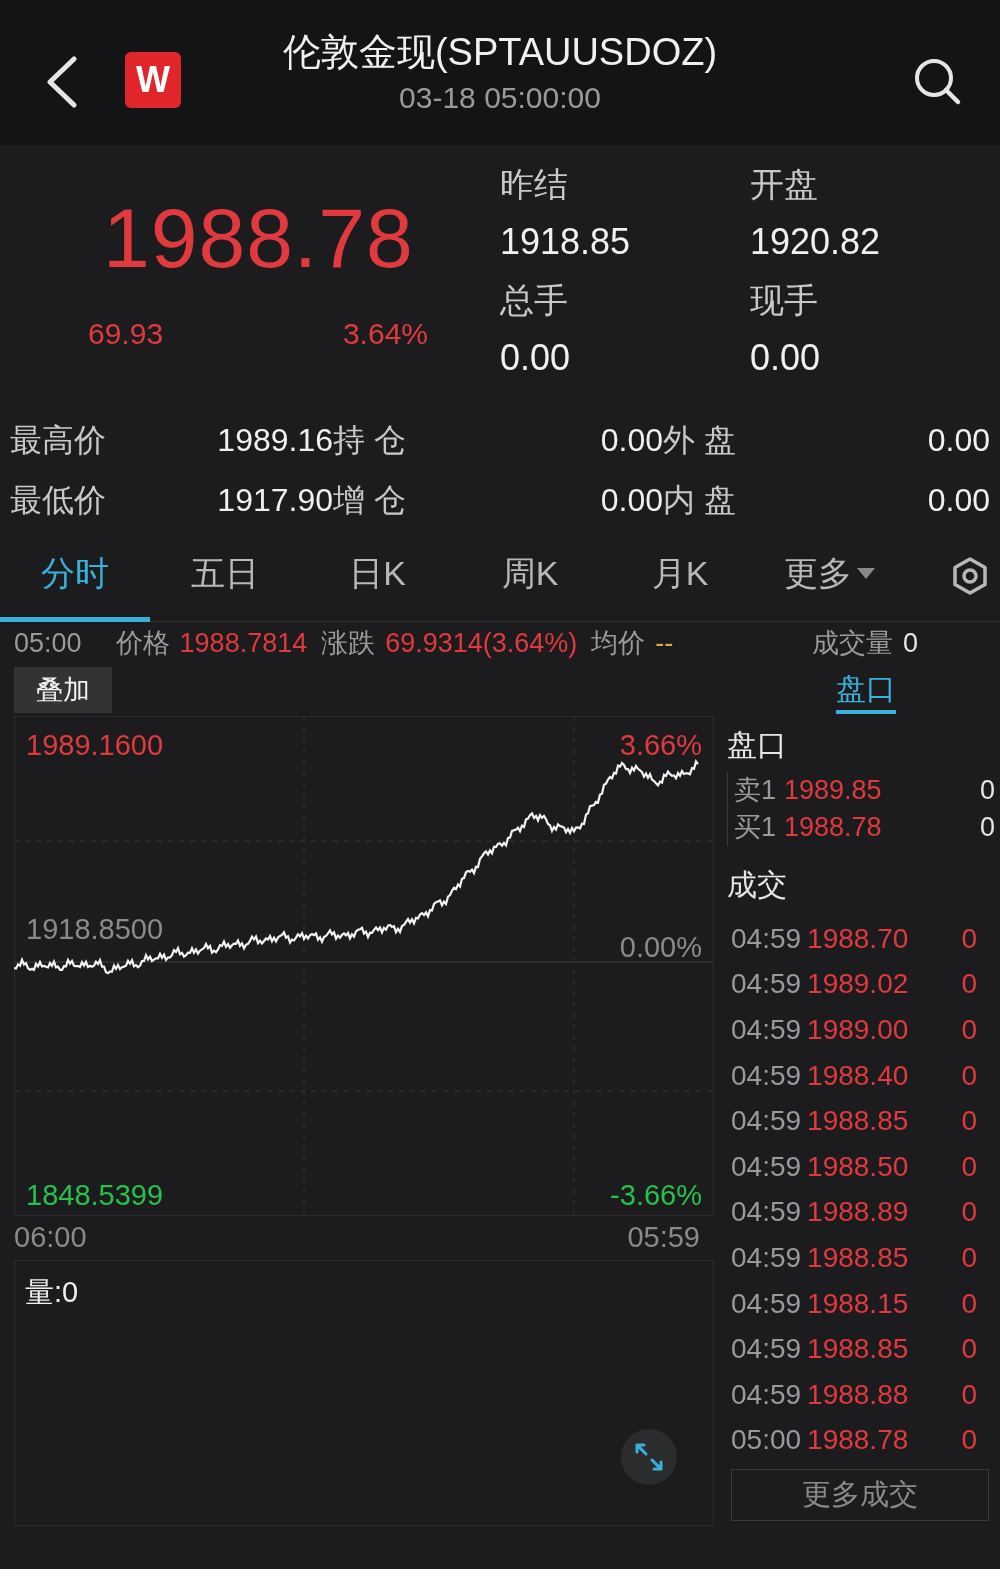 This screenshot has height=1569, width=1000. Describe the element at coordinates (153, 80) in the screenshot. I see `app-logo: W` at that location.